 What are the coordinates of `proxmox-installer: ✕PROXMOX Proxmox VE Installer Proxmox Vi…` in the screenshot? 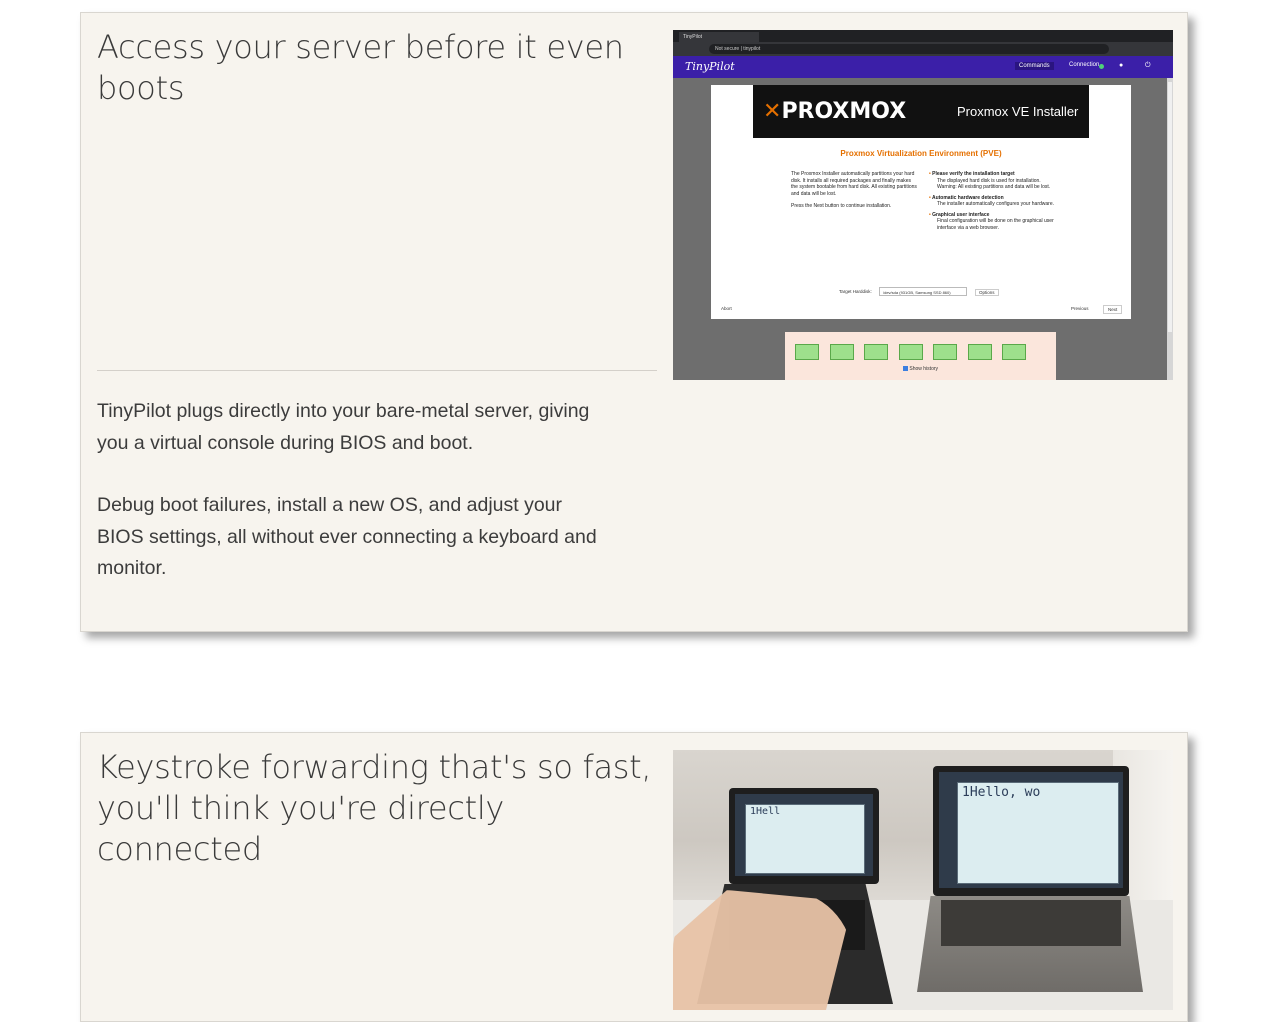 It's located at (921, 202).